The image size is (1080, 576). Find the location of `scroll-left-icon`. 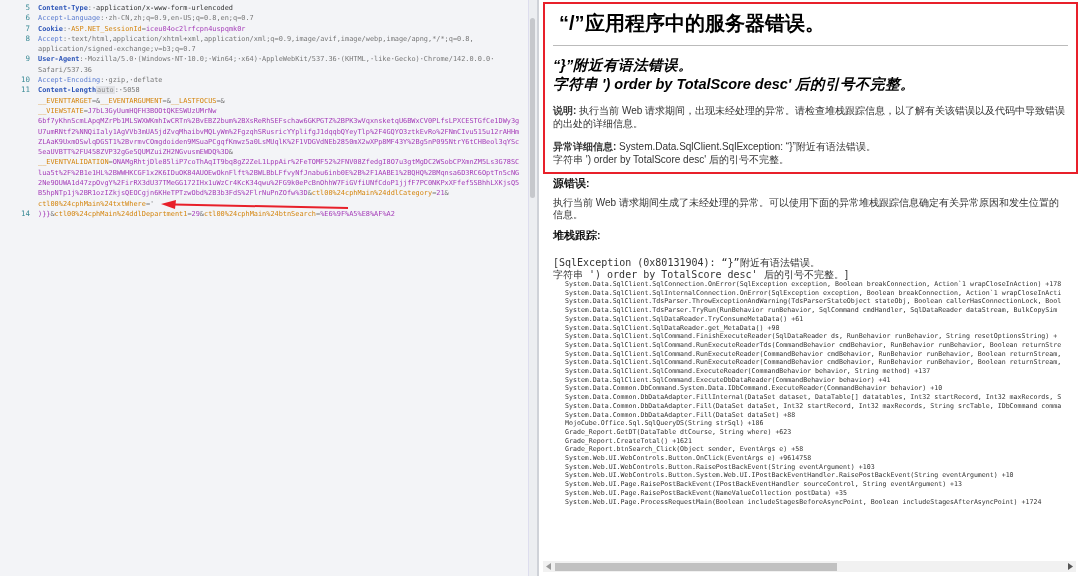

scroll-left-icon is located at coordinates (549, 566).